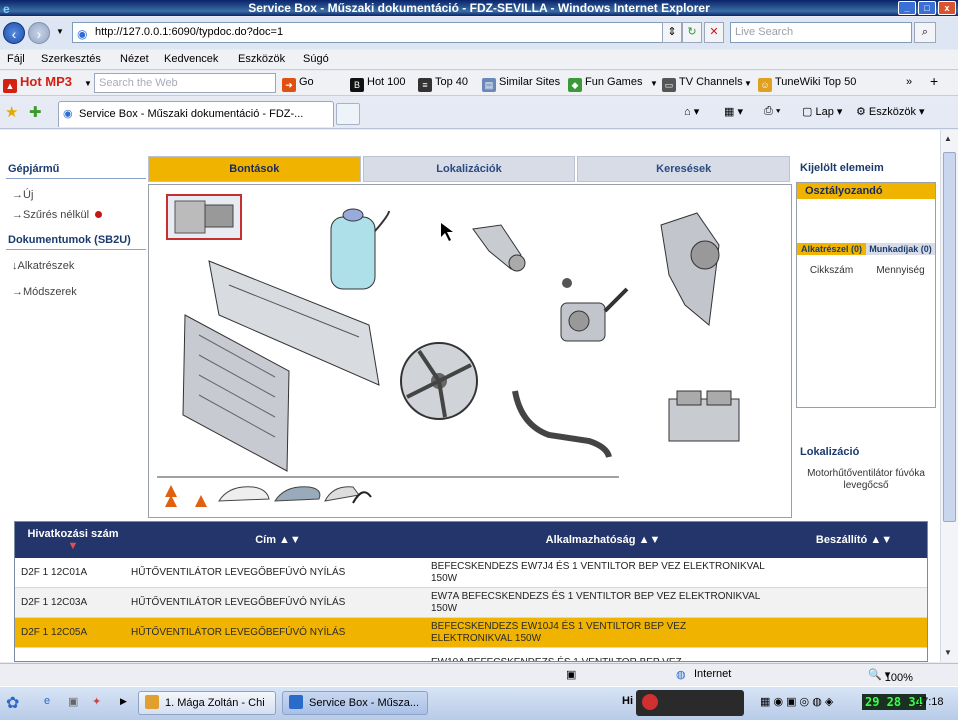 Image resolution: width=958 pixels, height=720 pixels. I want to click on parts-column-tab: Alkatrészel (0), so click(831, 249).